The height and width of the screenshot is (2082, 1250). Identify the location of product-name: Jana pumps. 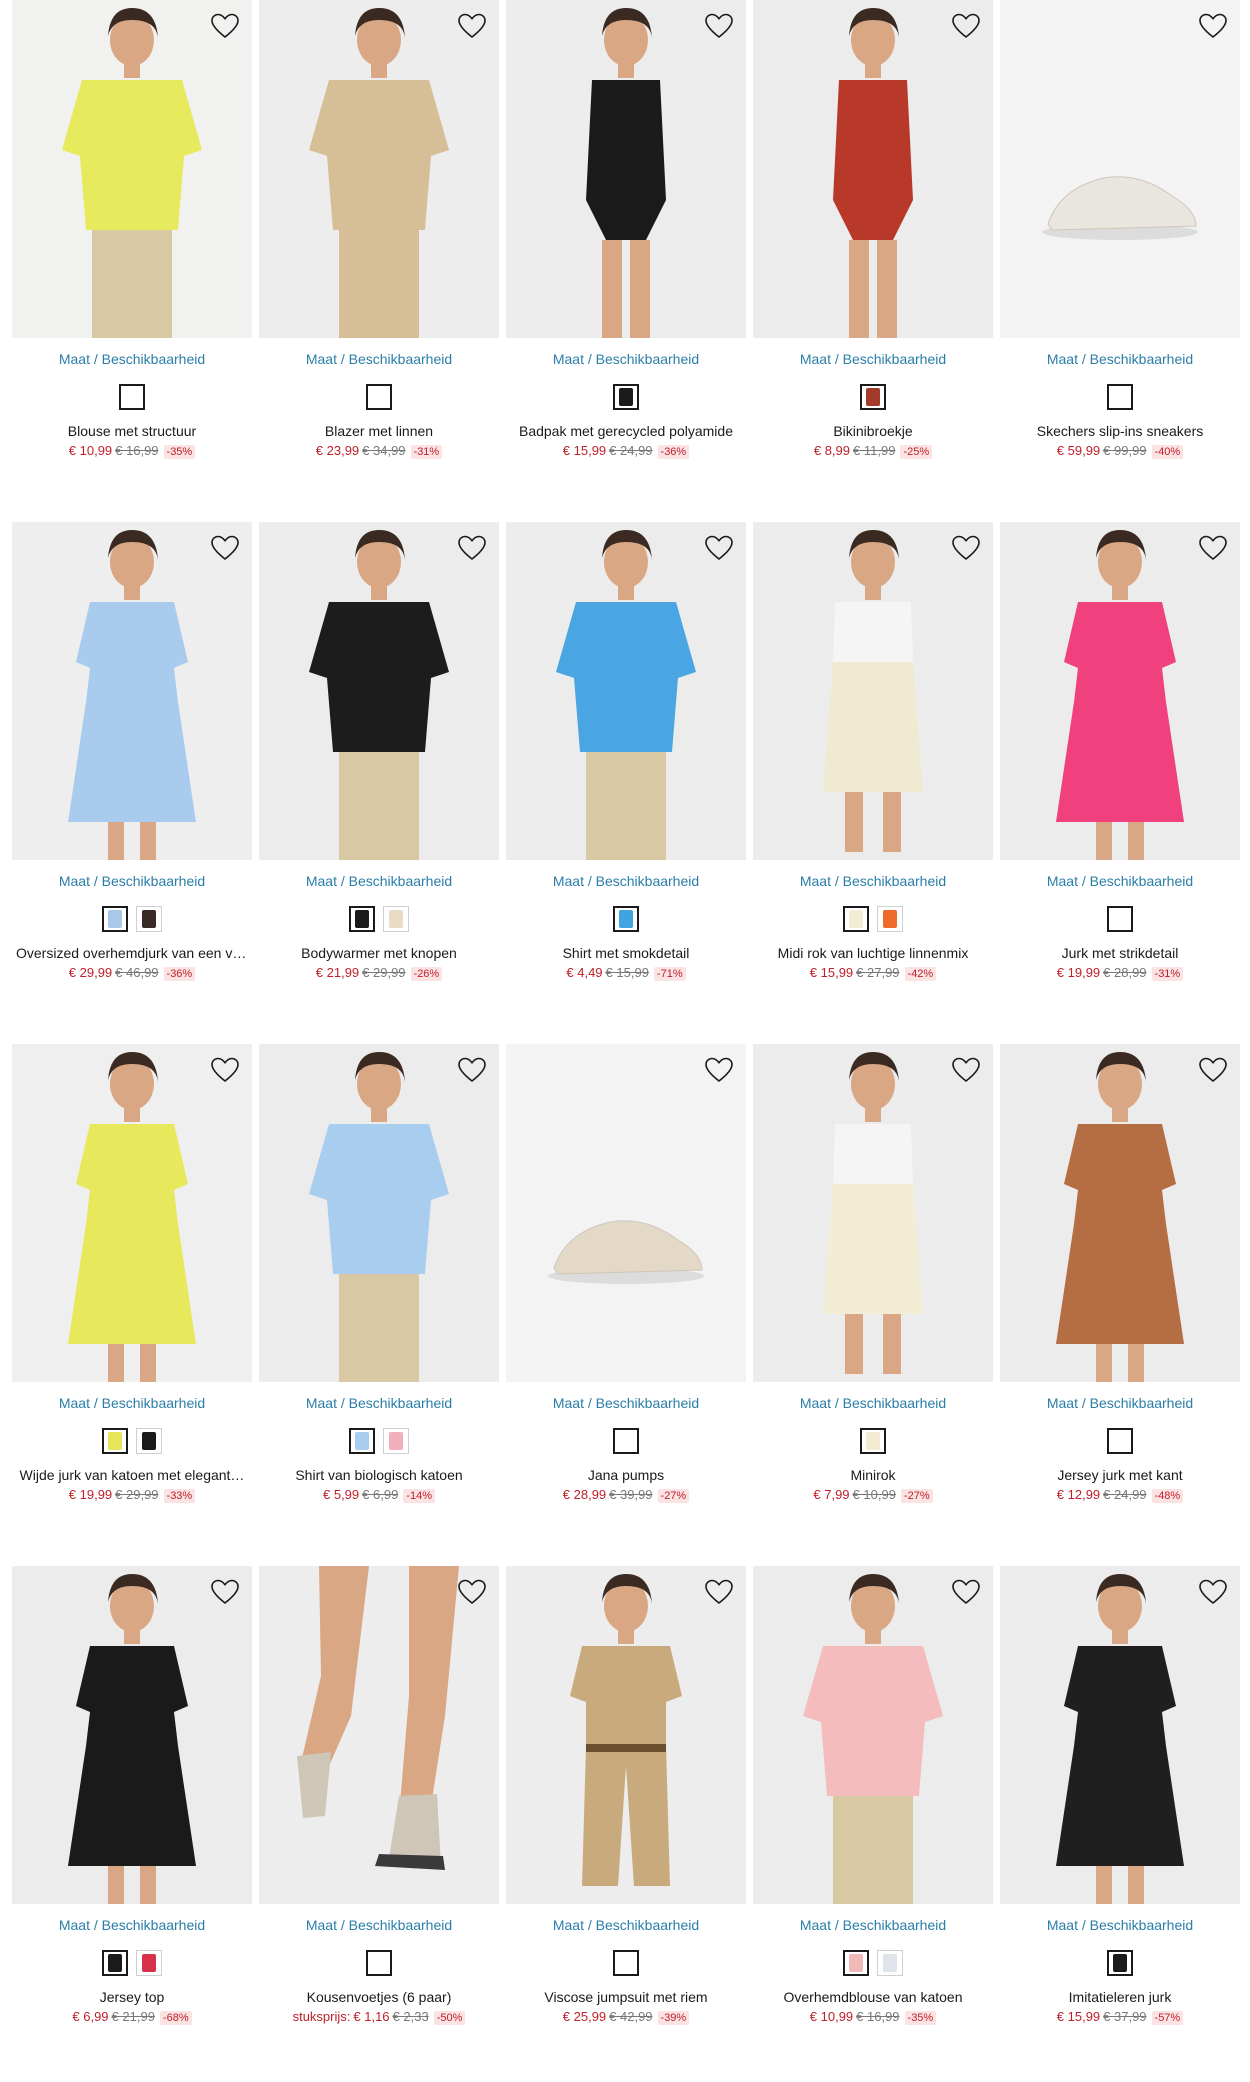
(626, 1475).